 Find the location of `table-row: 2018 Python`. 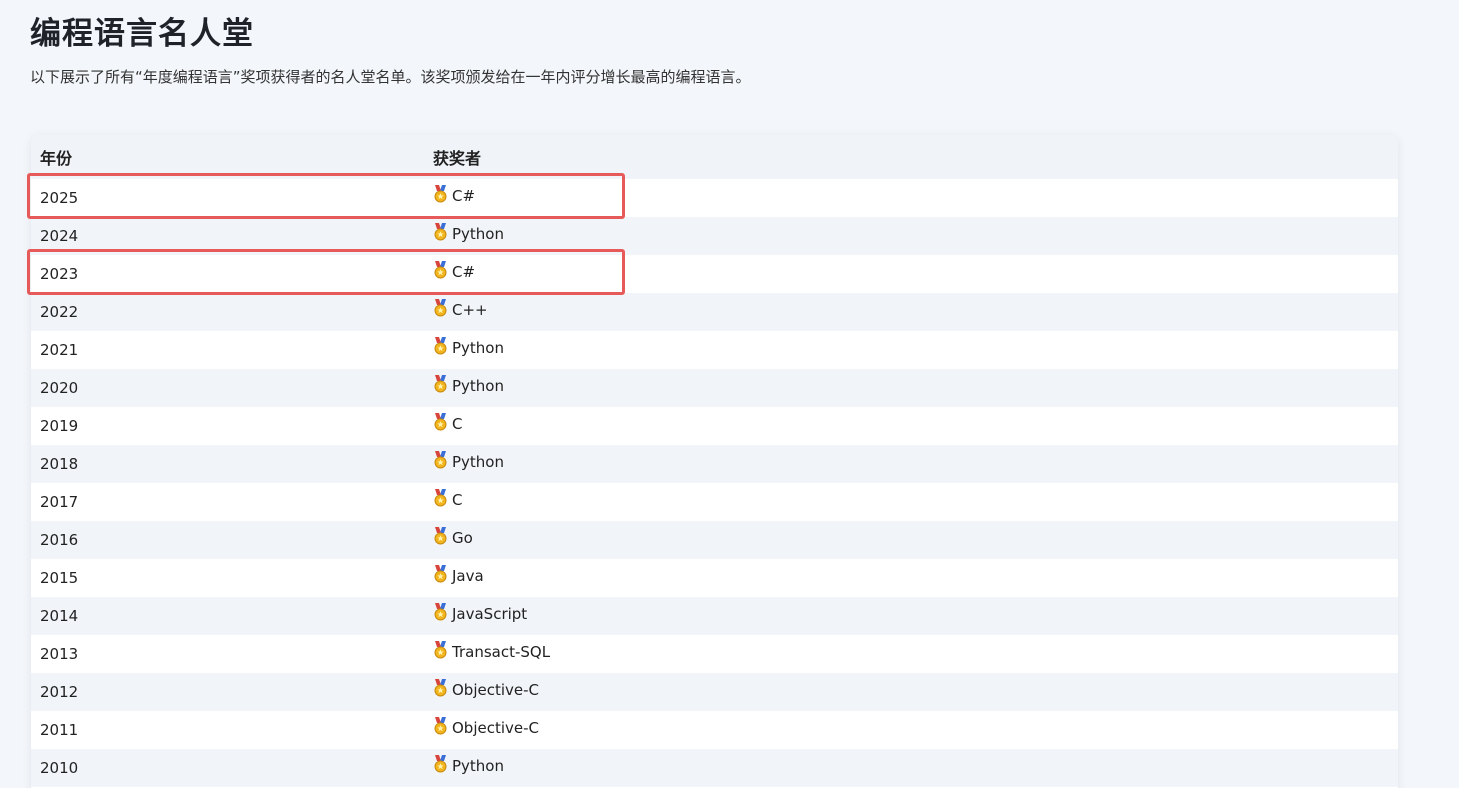

table-row: 2018 Python is located at coordinates (714, 464).